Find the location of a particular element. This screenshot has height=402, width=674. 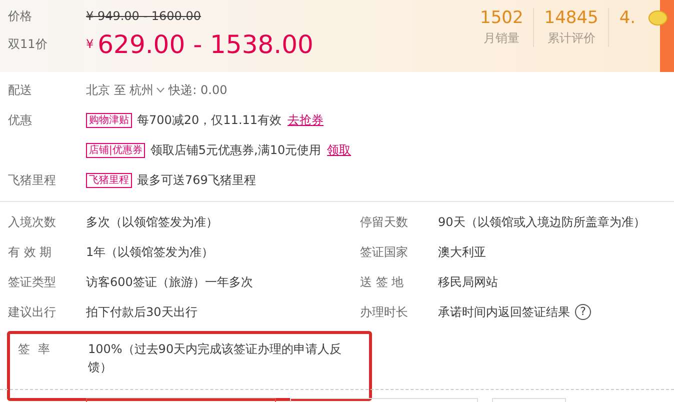

stat-value: 1502 is located at coordinates (502, 19).